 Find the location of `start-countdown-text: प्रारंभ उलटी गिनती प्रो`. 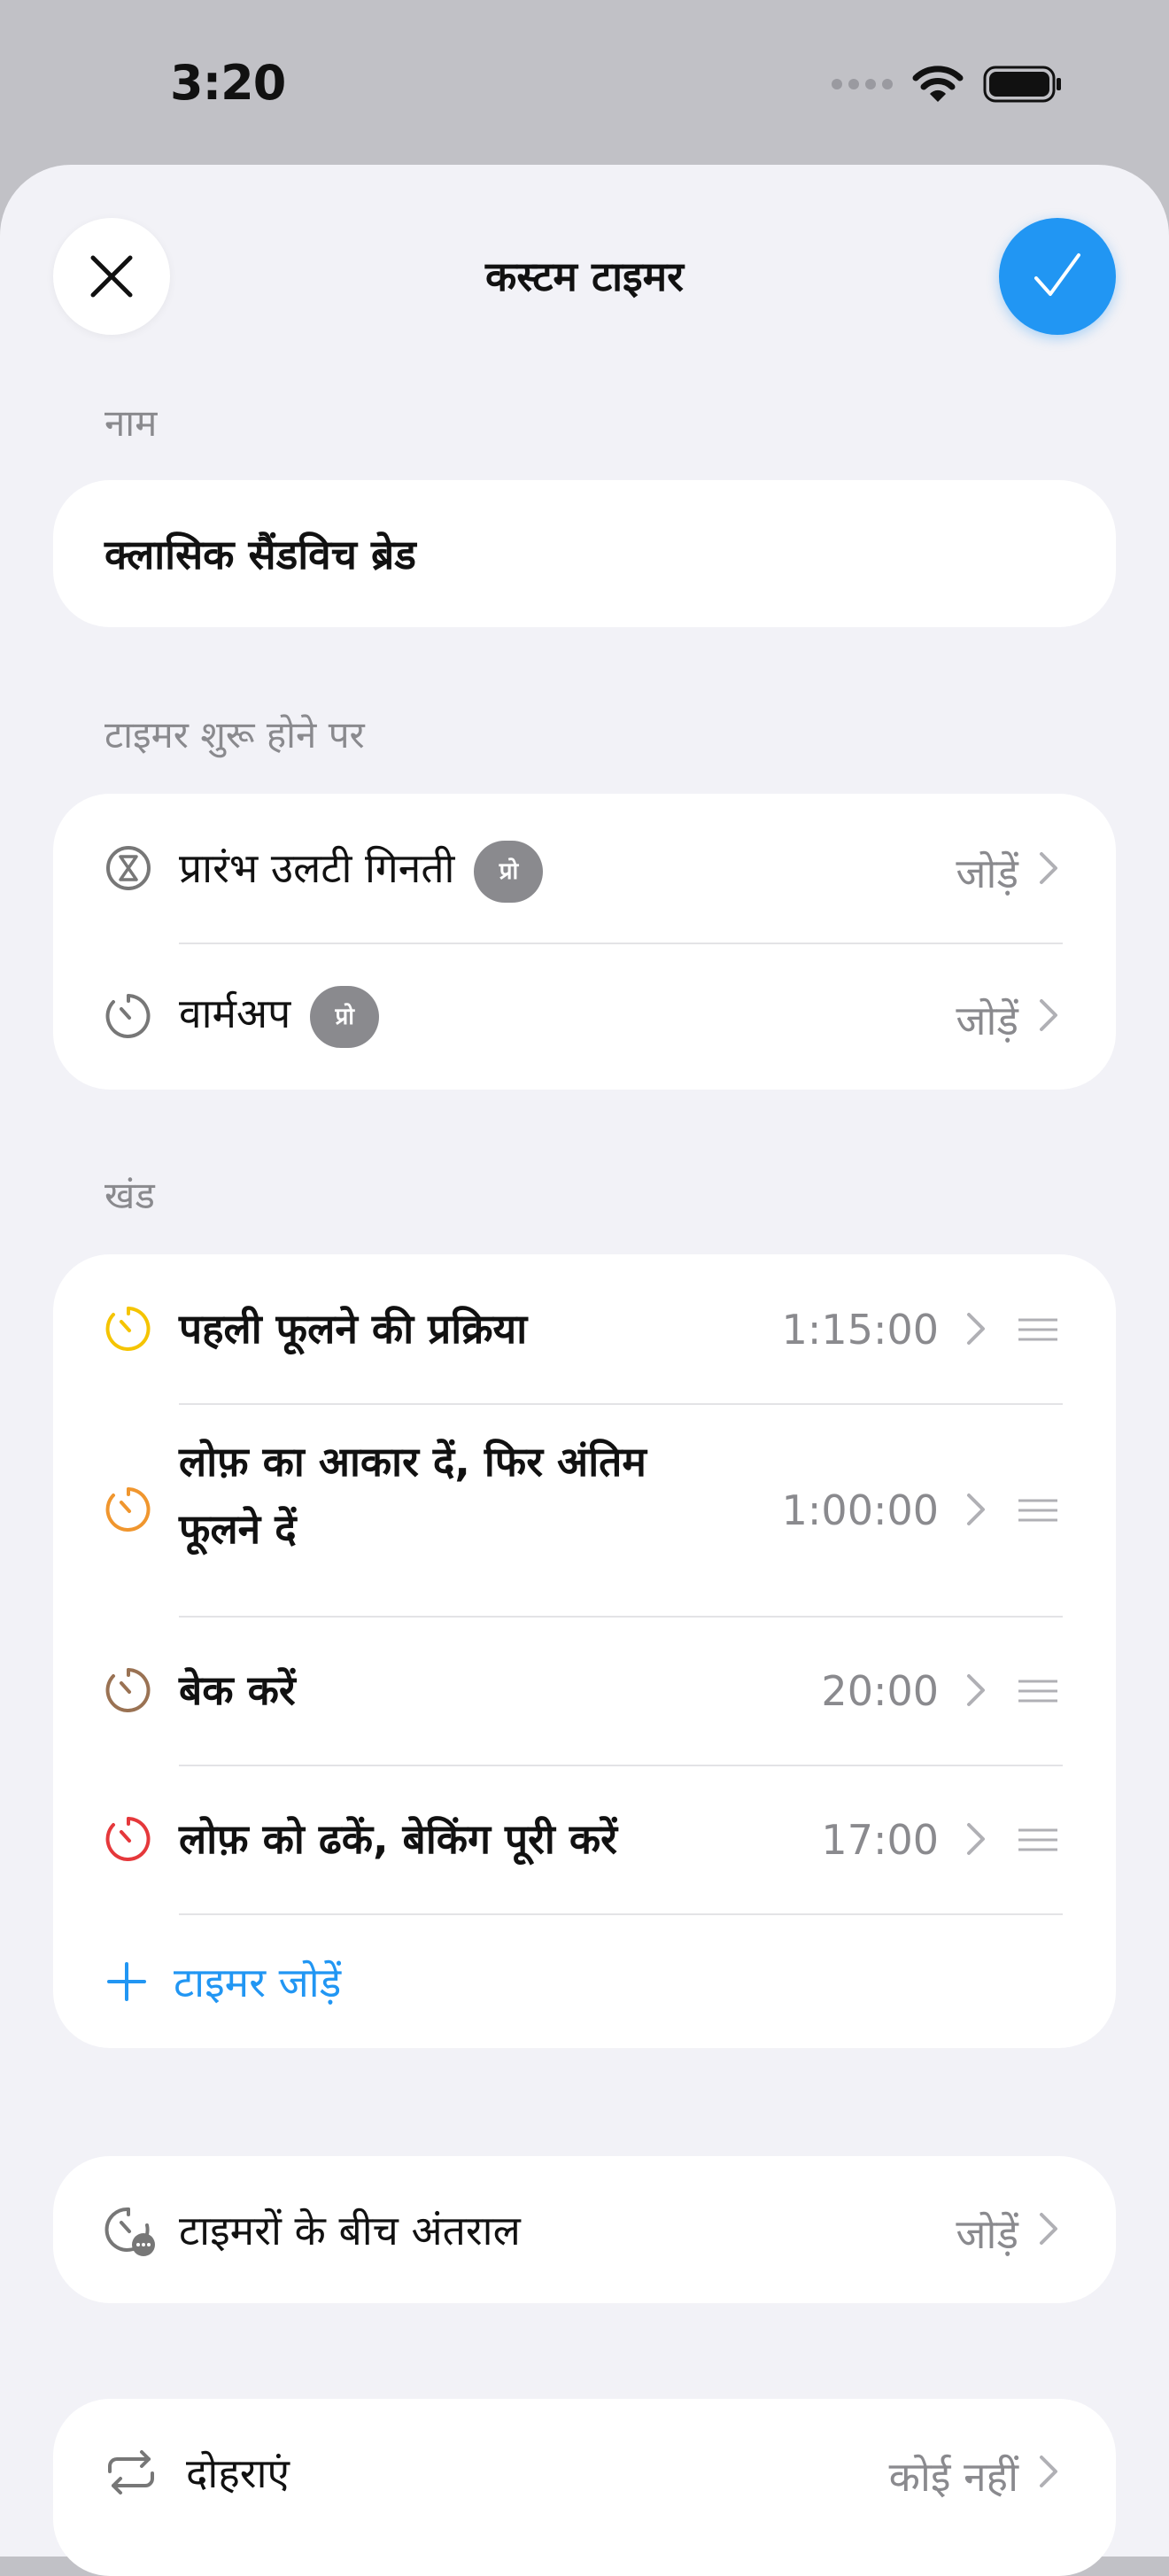

start-countdown-text: प्रारंभ उलटी गिनती प्रो is located at coordinates (361, 871).